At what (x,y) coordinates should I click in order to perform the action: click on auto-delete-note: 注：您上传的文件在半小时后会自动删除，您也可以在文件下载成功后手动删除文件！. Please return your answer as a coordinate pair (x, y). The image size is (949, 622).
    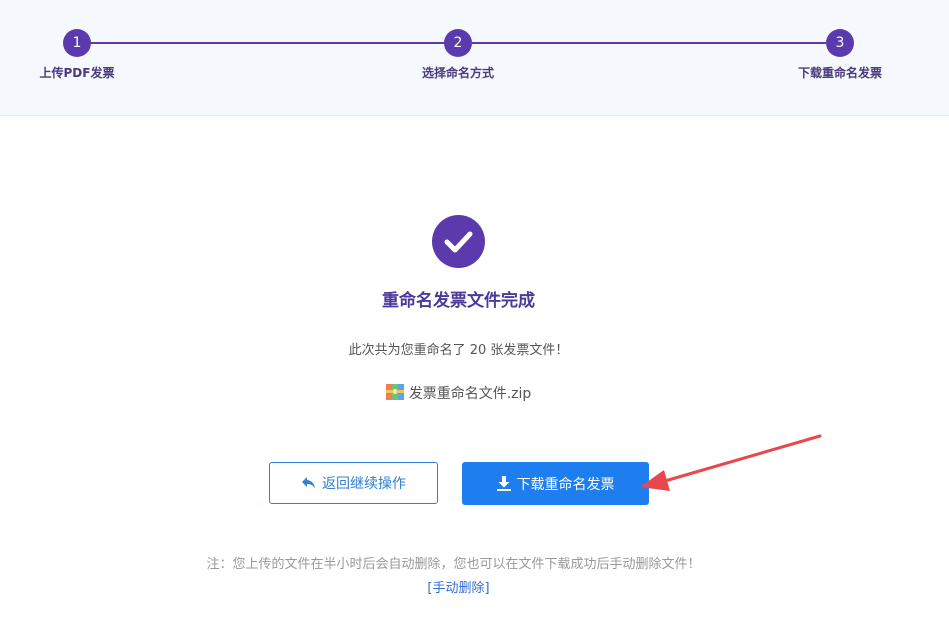
    Looking at the image, I should click on (453, 564).